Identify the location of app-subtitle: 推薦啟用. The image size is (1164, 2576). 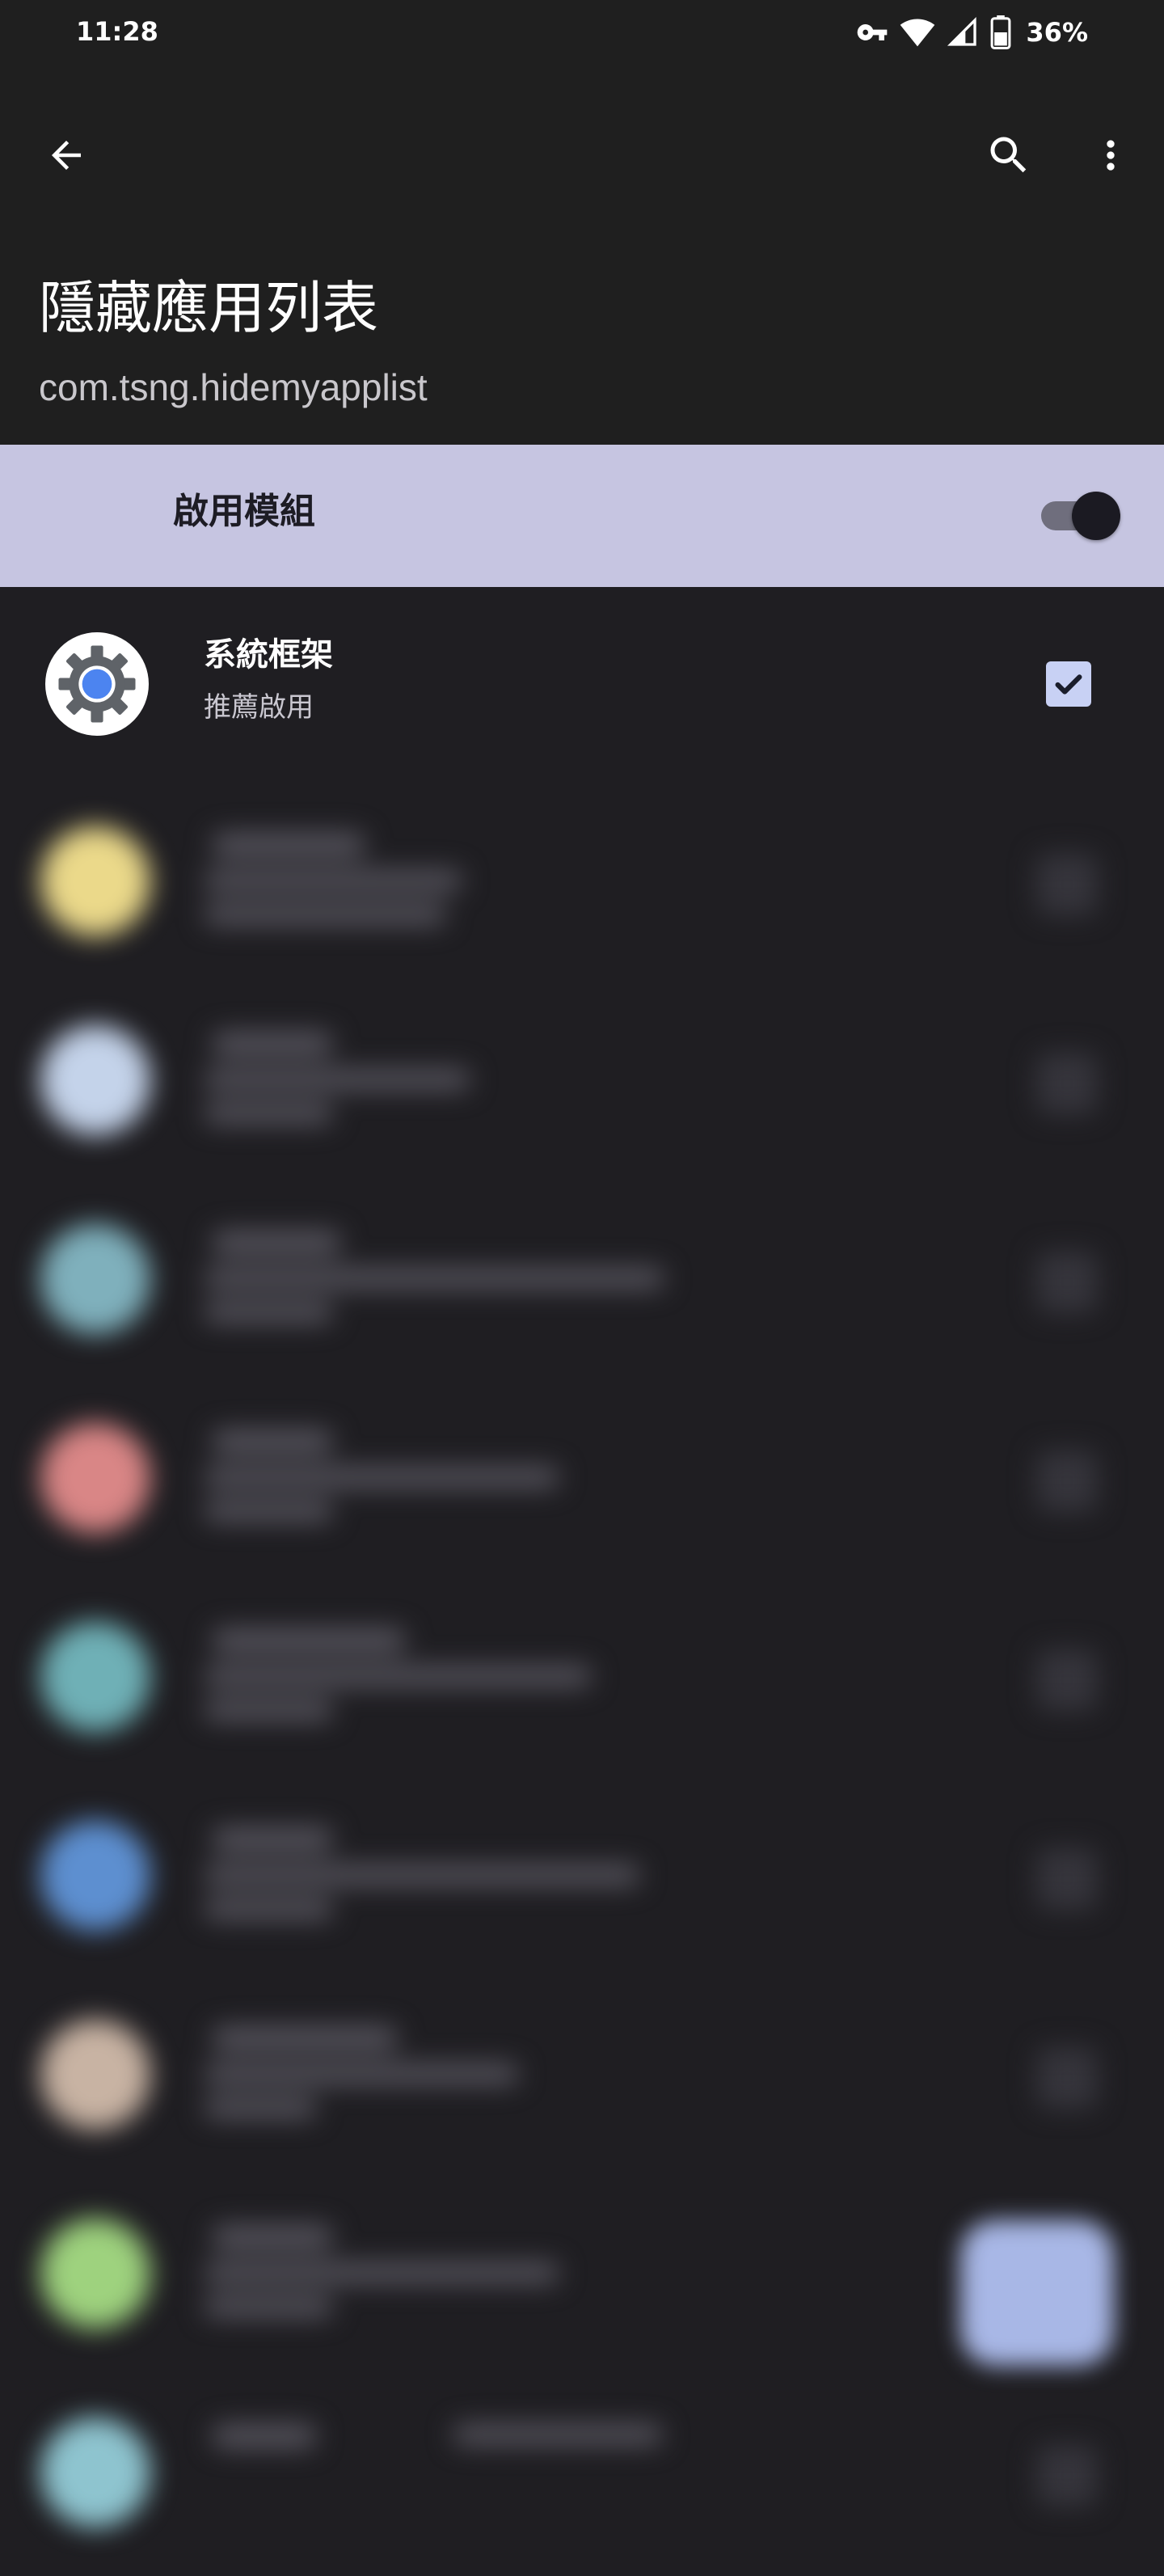
(259, 707).